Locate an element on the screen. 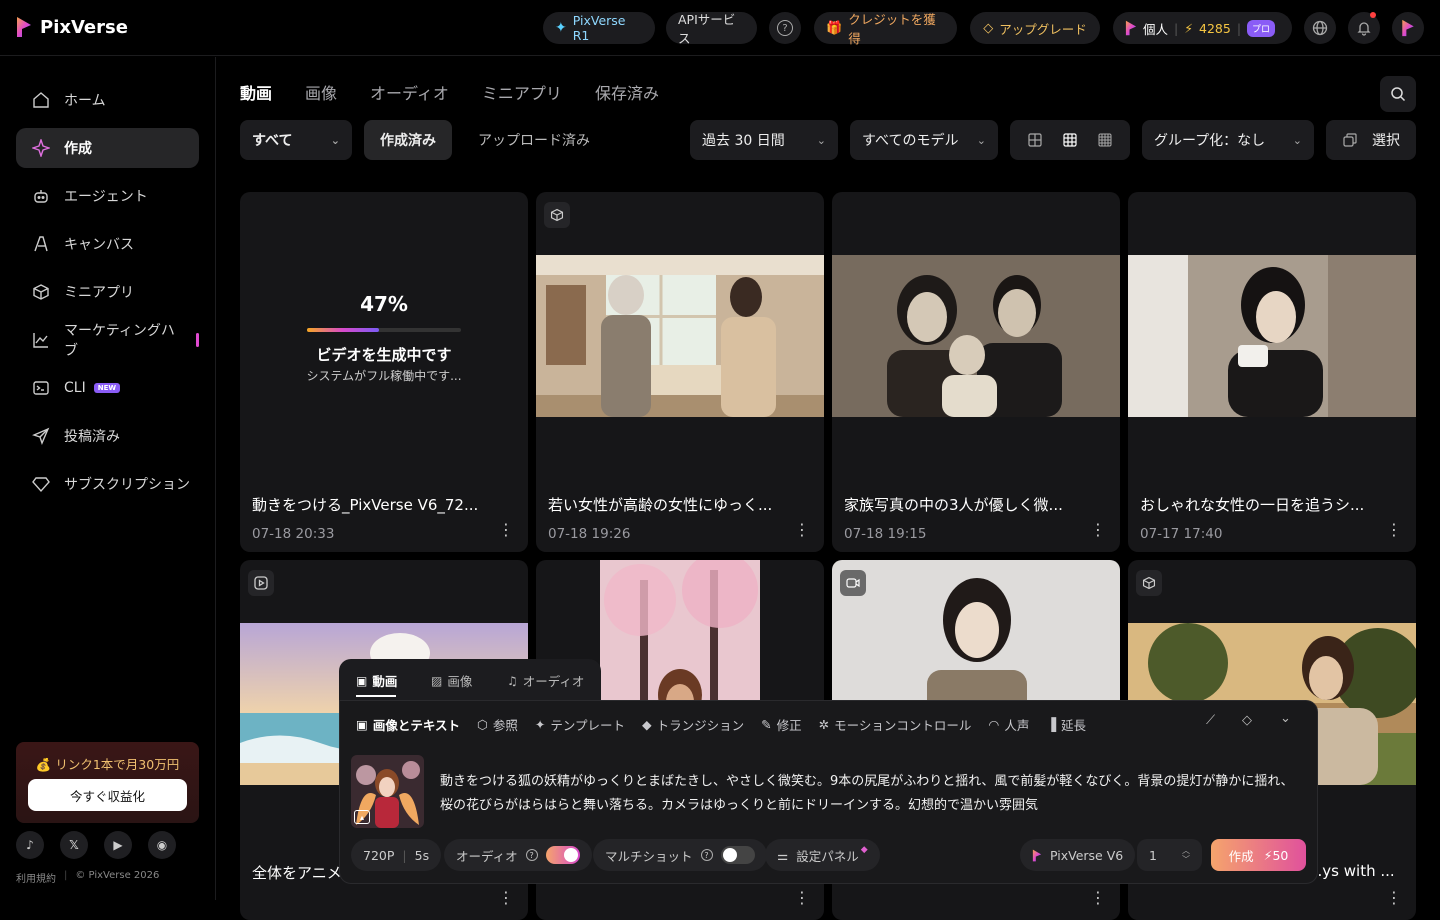 The image size is (1440, 920). video-card: 家族写真の中の3人が優しく微... 07-18 19:15 ⋮ is located at coordinates (976, 372).